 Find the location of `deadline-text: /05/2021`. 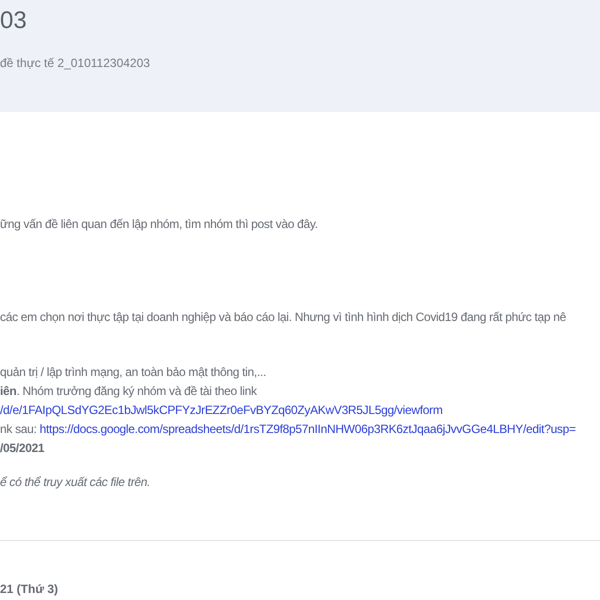

deadline-text: /05/2021 is located at coordinates (23, 448).